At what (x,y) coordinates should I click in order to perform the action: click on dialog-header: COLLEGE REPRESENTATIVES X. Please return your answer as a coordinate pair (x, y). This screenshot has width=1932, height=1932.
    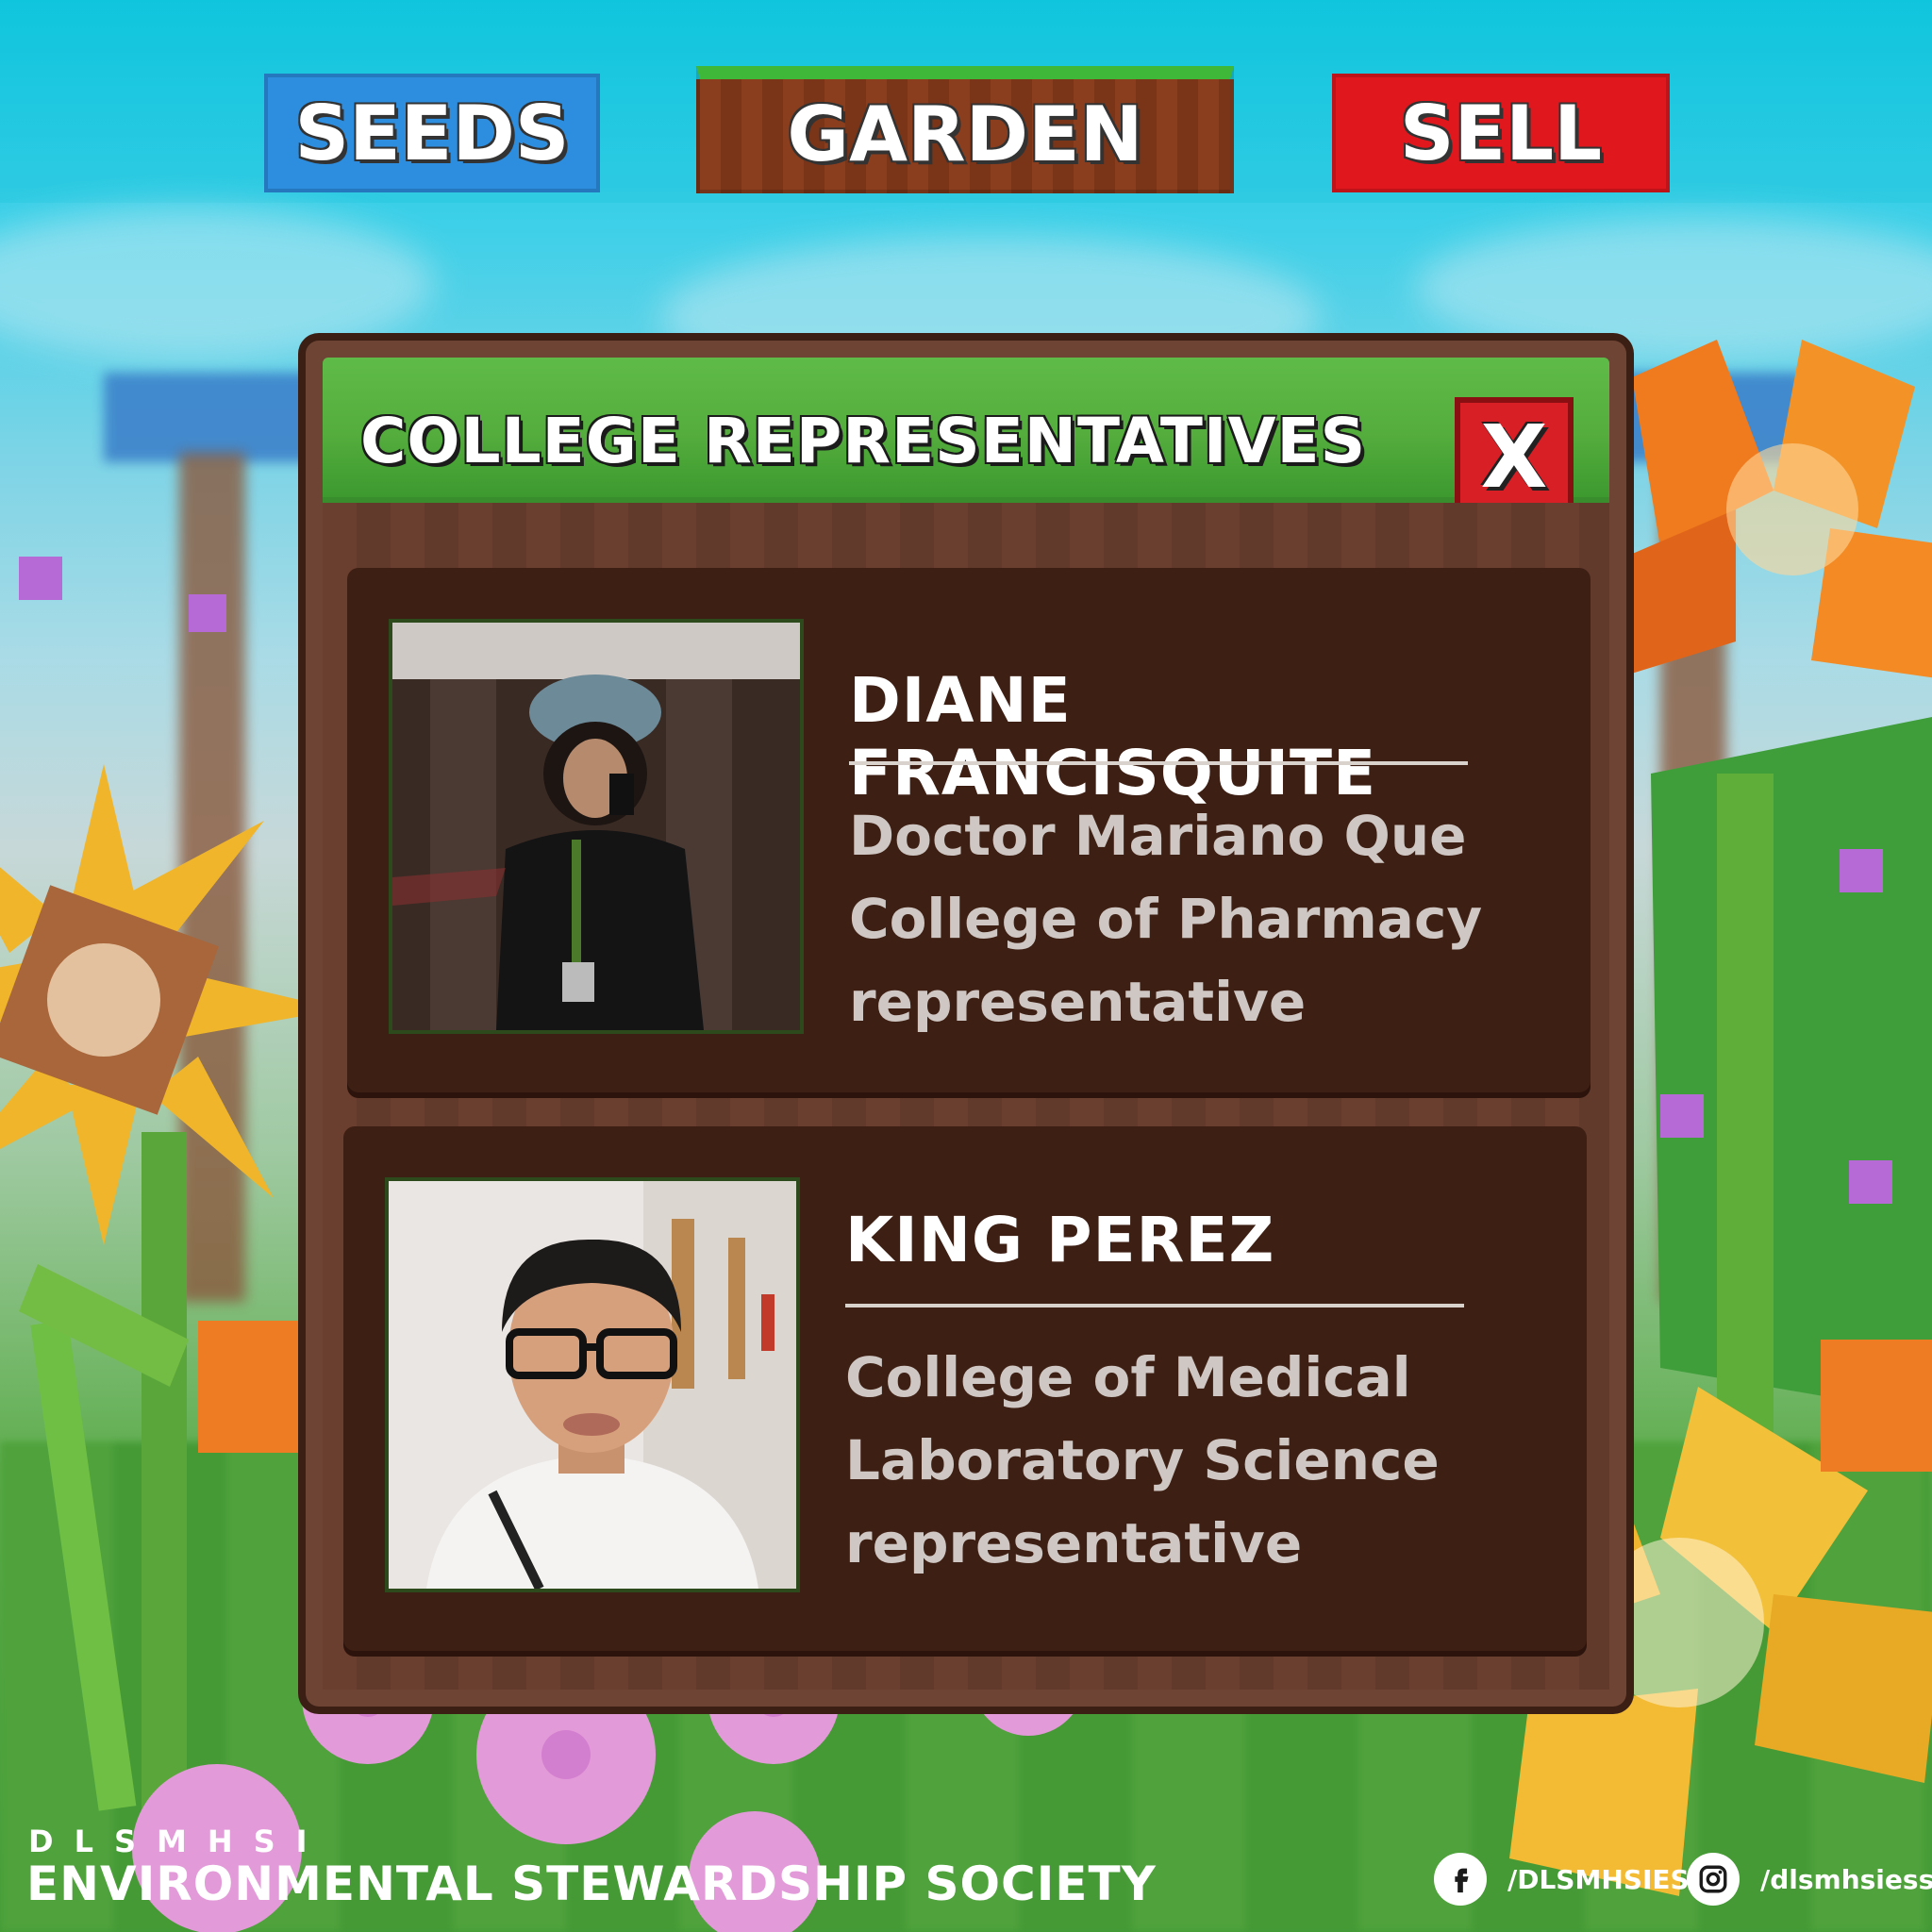
    Looking at the image, I should click on (966, 437).